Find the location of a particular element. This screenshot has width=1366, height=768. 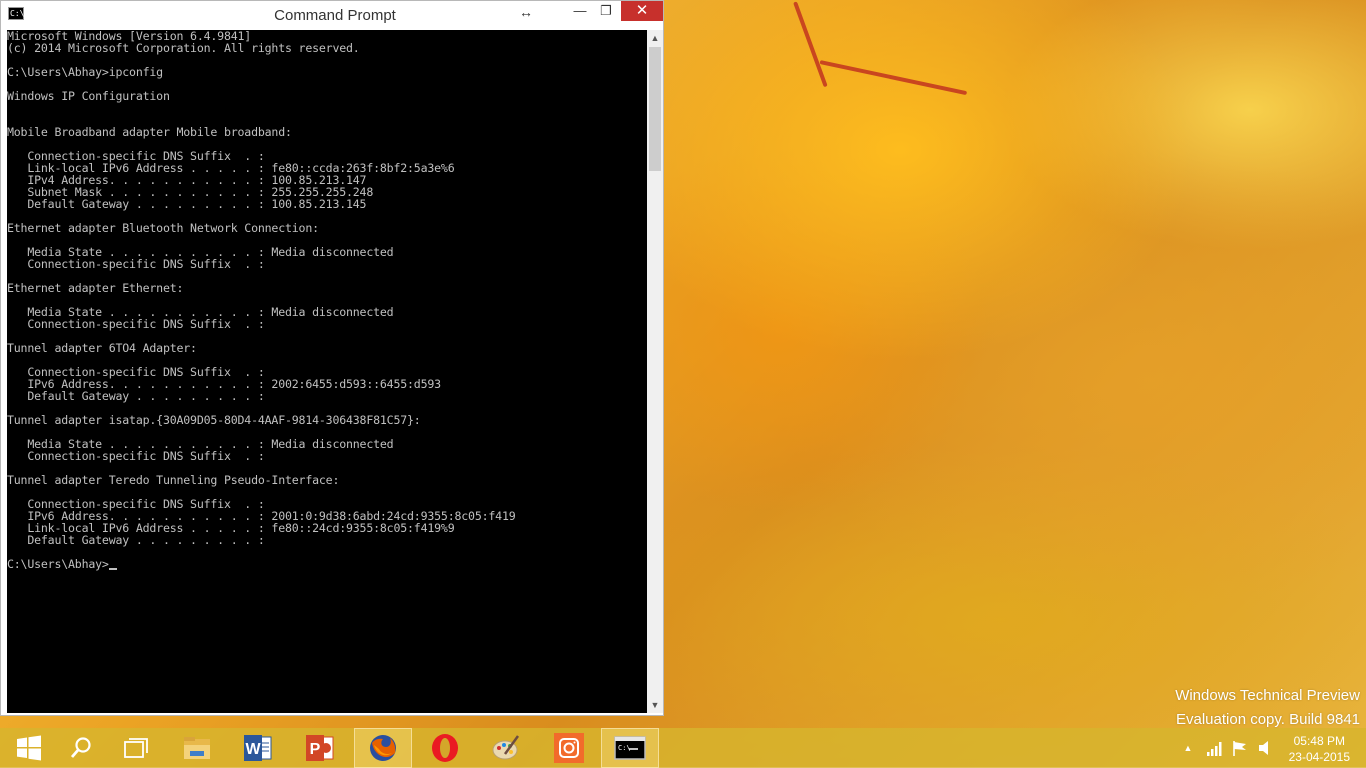

speaker-icon is located at coordinates (1263, 748).